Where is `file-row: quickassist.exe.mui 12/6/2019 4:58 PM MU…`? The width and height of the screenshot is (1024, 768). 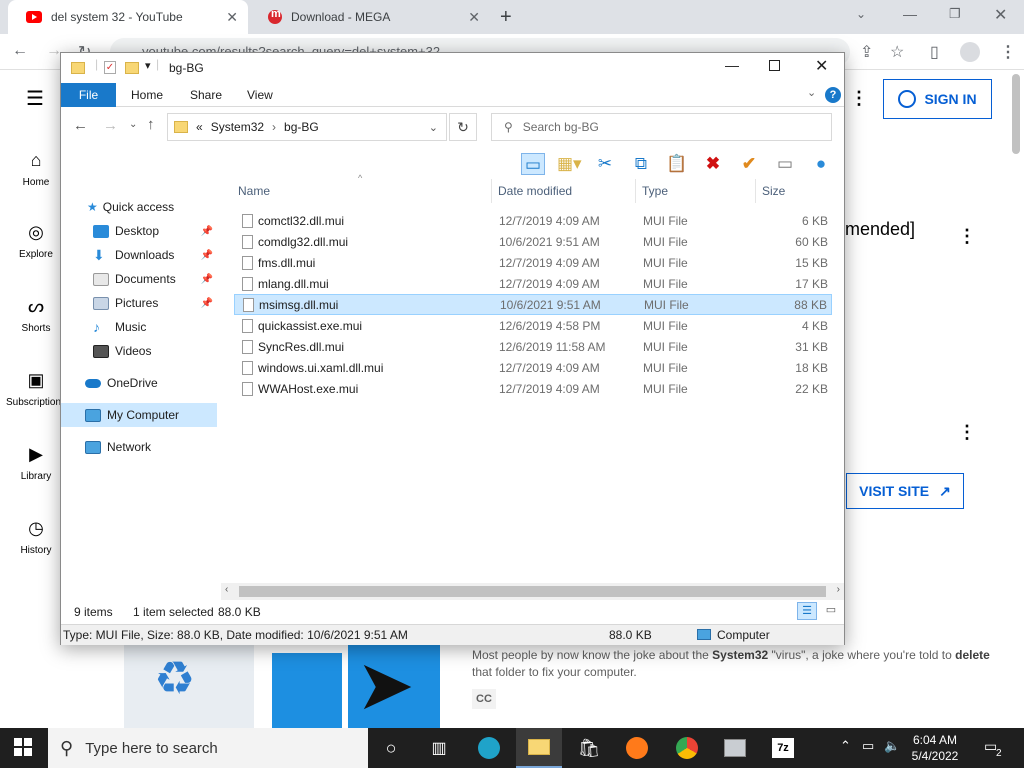
file-row: quickassist.exe.mui 12/6/2019 4:58 PM MU… is located at coordinates (533, 325).